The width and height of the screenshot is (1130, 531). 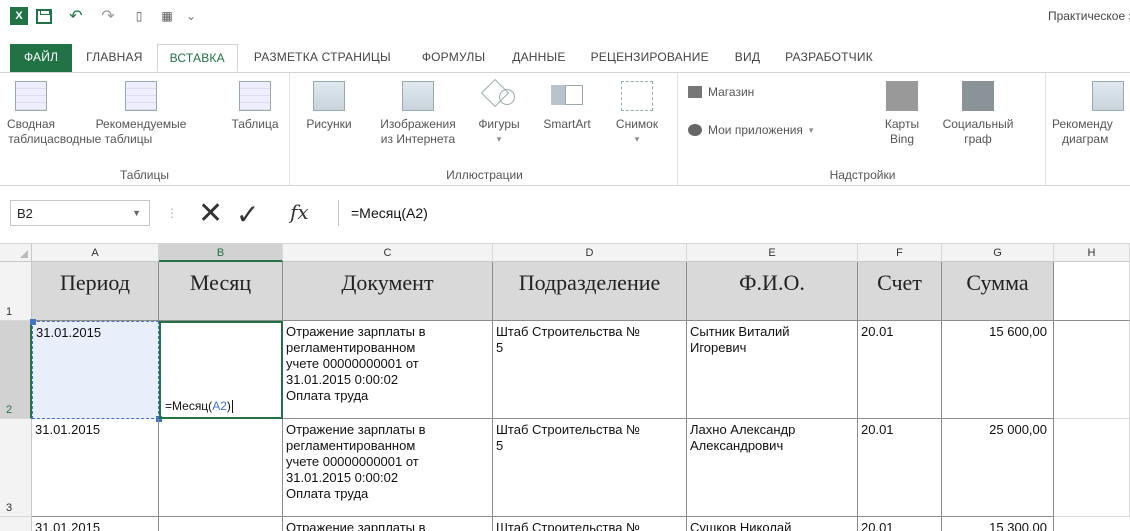 I want to click on column-header-a: A, so click(x=95, y=253).